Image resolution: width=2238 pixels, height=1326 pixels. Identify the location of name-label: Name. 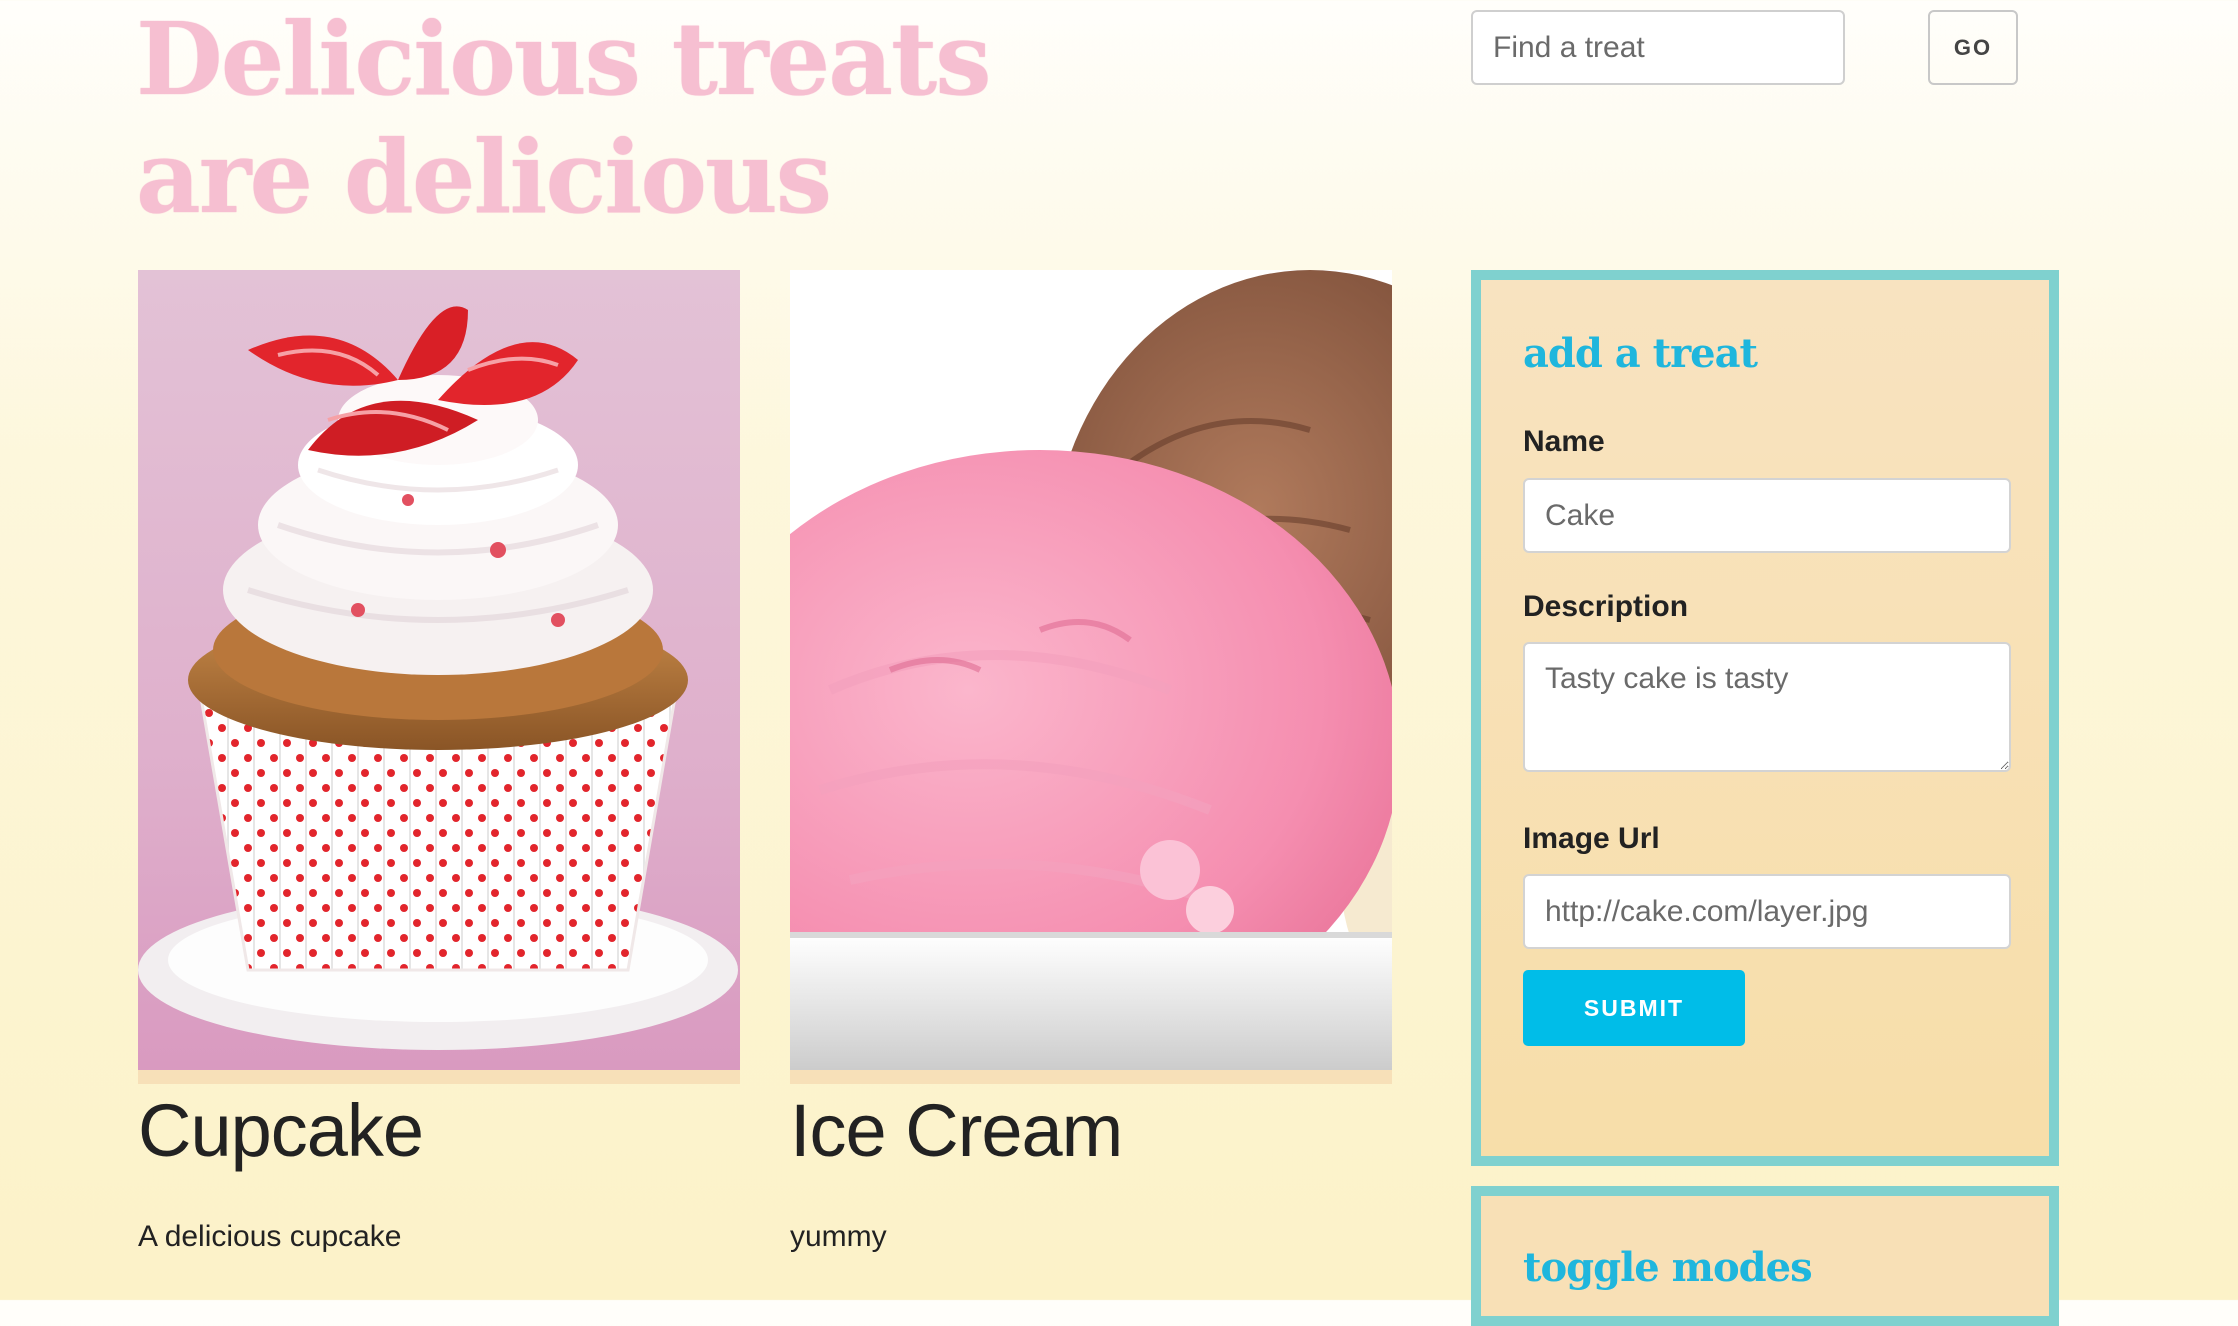
(1564, 441).